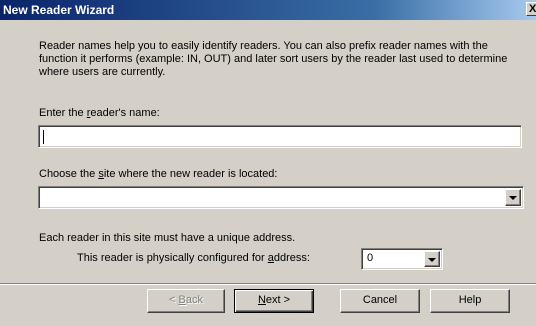 The height and width of the screenshot is (326, 536). Describe the element at coordinates (280, 136) in the screenshot. I see `reader-name-input` at that location.